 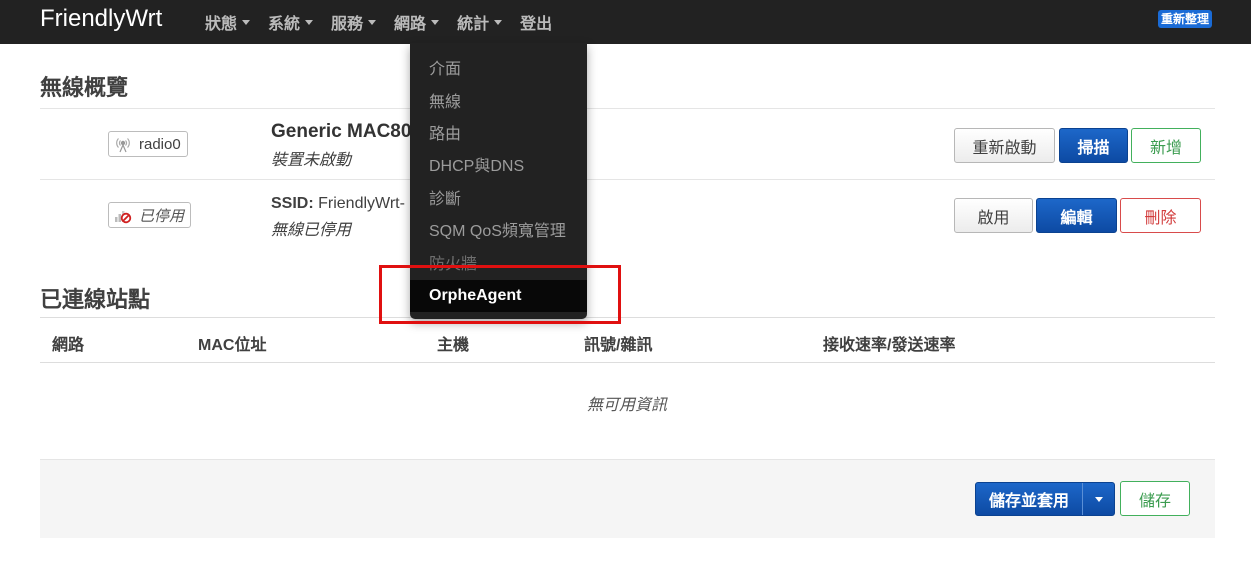 What do you see at coordinates (160, 144) in the screenshot?
I see `radio-device-label: radio0` at bounding box center [160, 144].